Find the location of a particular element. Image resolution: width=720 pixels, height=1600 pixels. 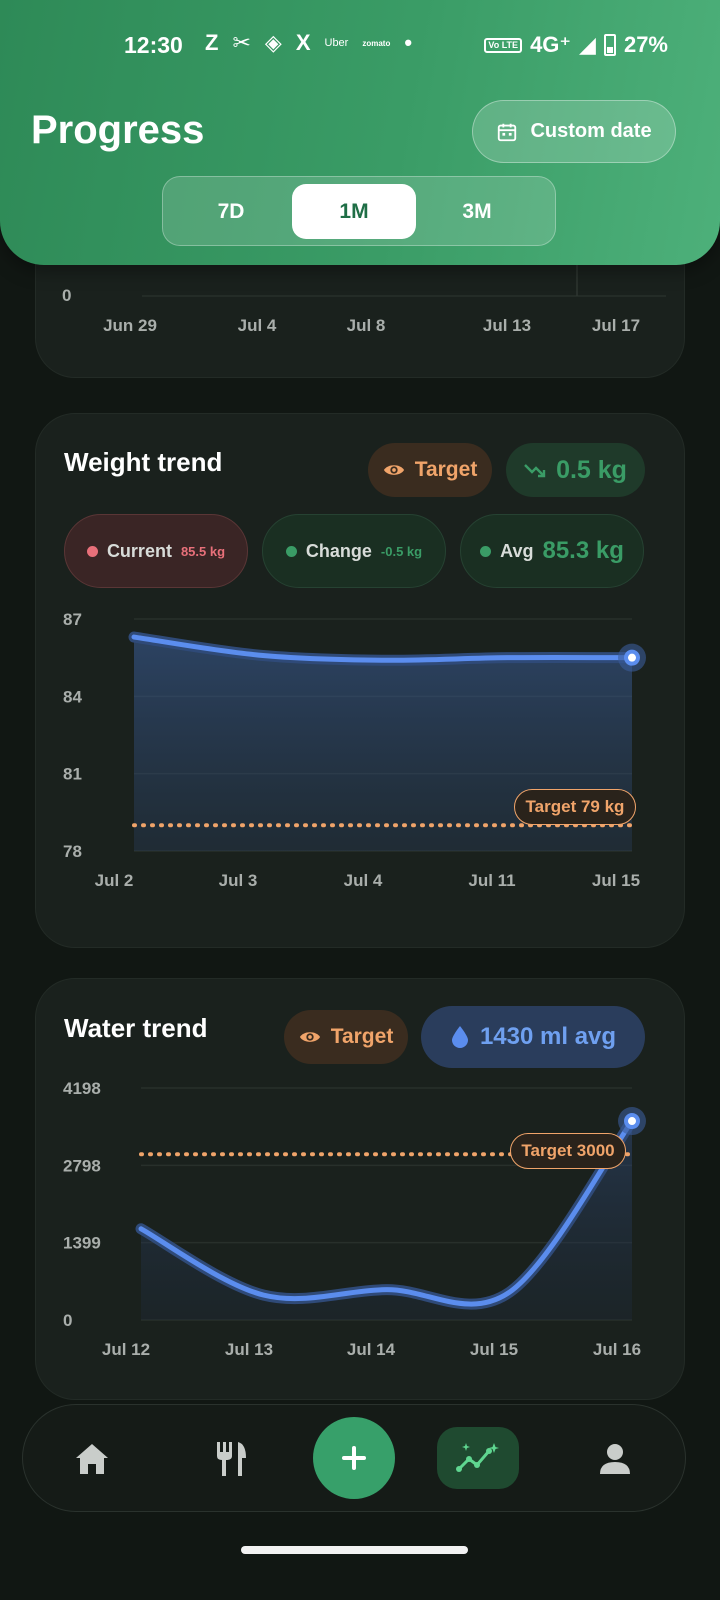

restaurant-icon is located at coordinates (231, 1459).